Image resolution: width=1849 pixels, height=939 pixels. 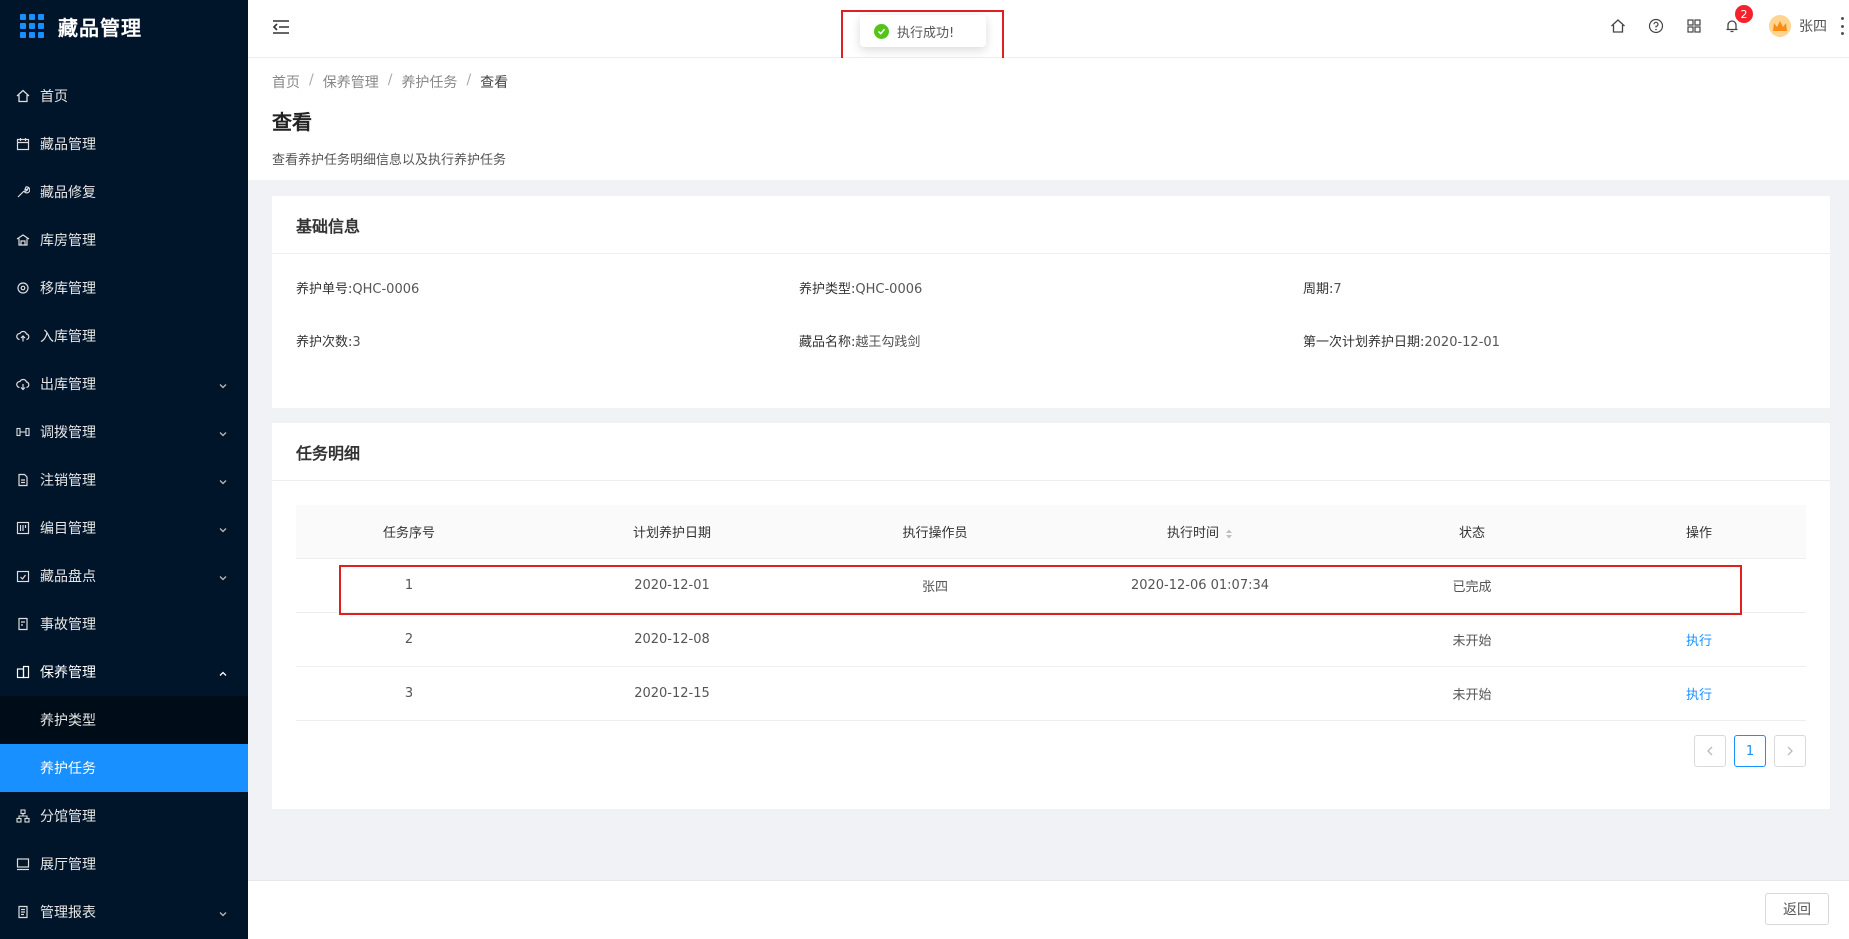 What do you see at coordinates (935, 533) in the screenshot?
I see `col-operator: 执行操作员` at bounding box center [935, 533].